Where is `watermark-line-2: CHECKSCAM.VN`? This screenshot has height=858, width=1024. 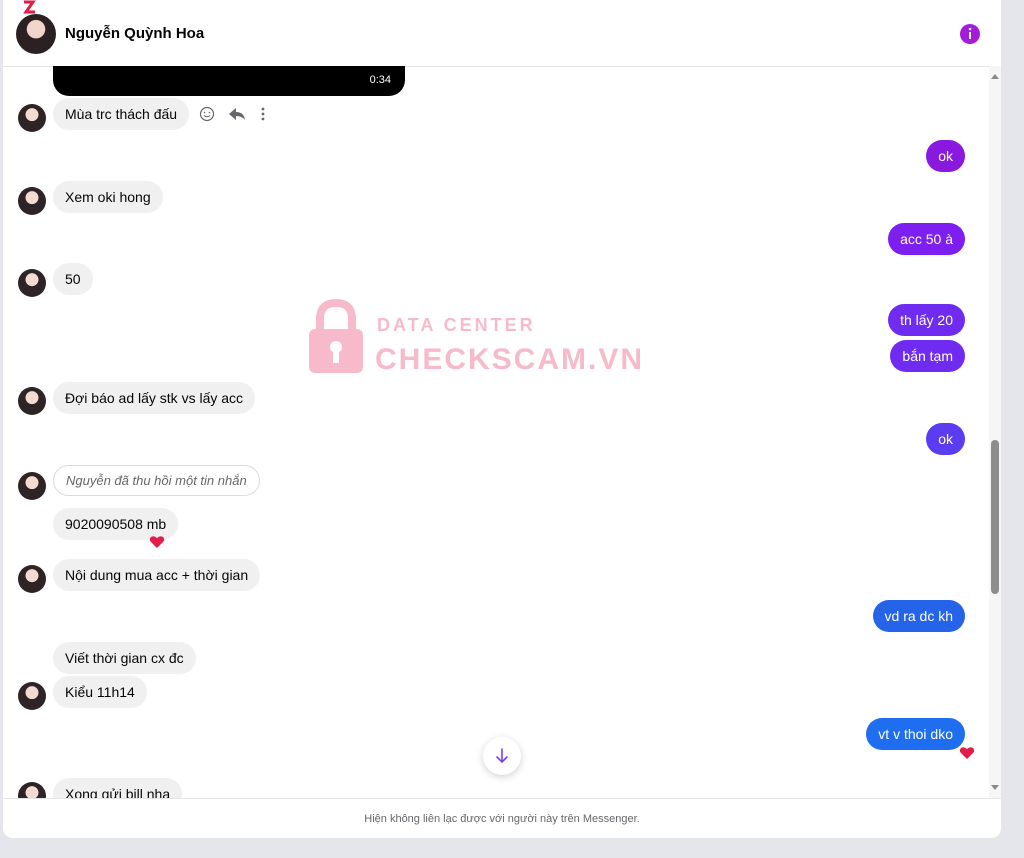 watermark-line-2: CHECKSCAM.VN is located at coordinates (510, 359).